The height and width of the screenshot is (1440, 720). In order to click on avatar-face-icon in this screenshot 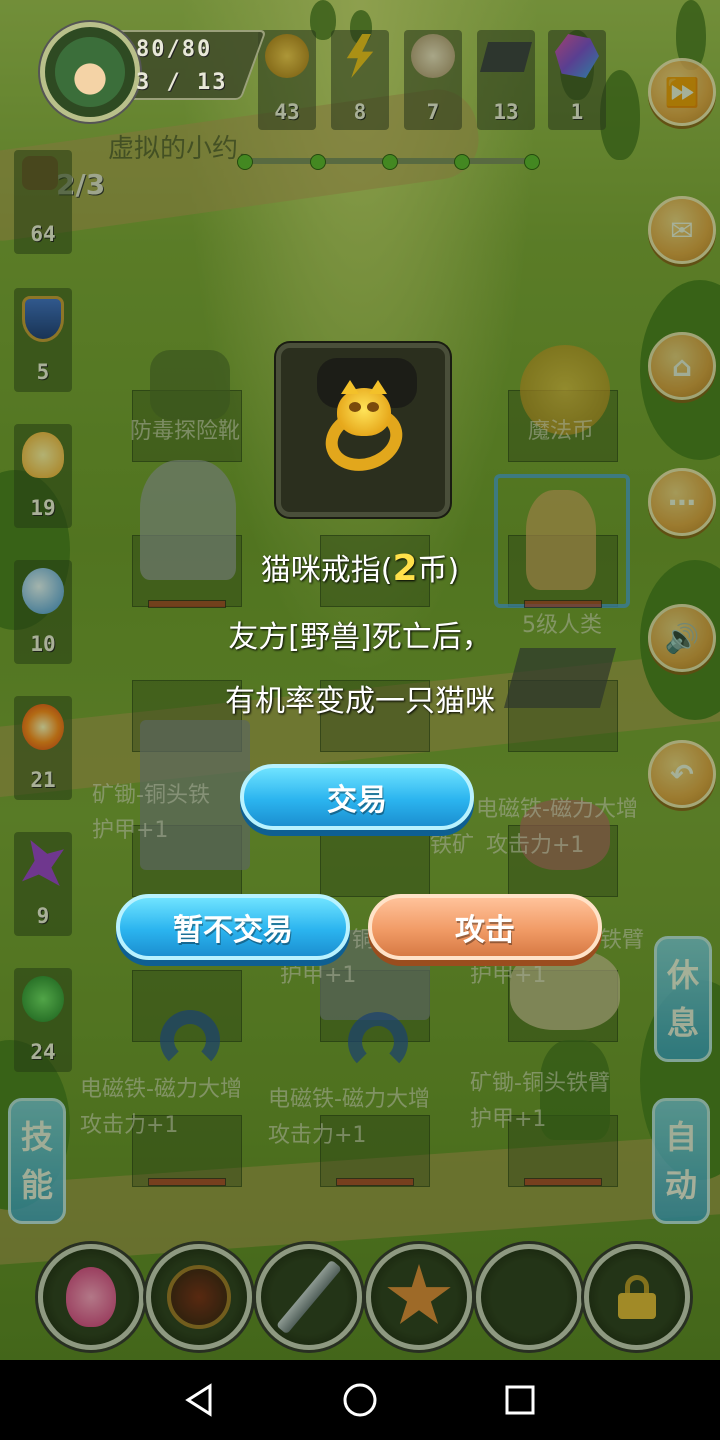, I will do `click(90, 72)`.